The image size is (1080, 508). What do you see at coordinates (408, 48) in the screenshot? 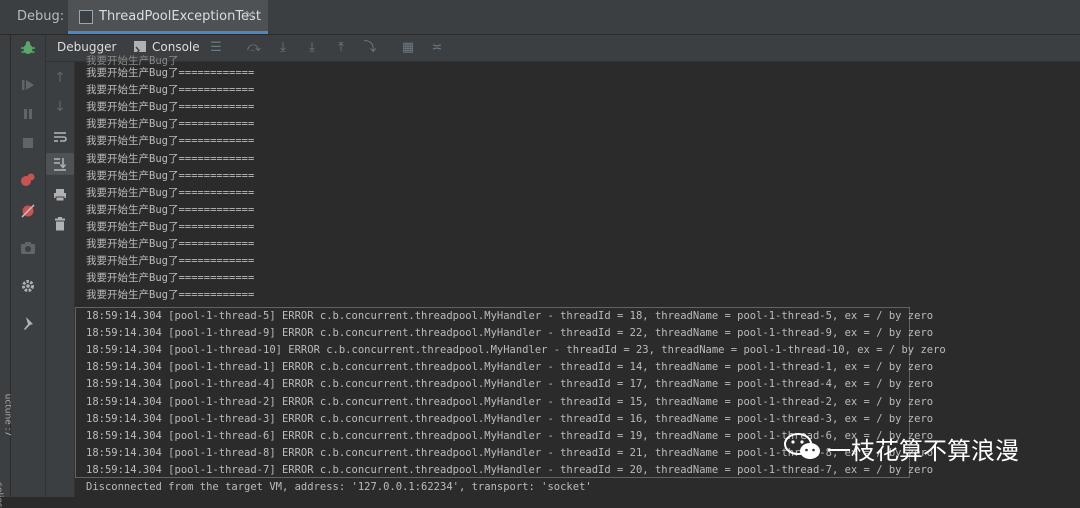
I see `evaluate-table-icon: ▦` at bounding box center [408, 48].